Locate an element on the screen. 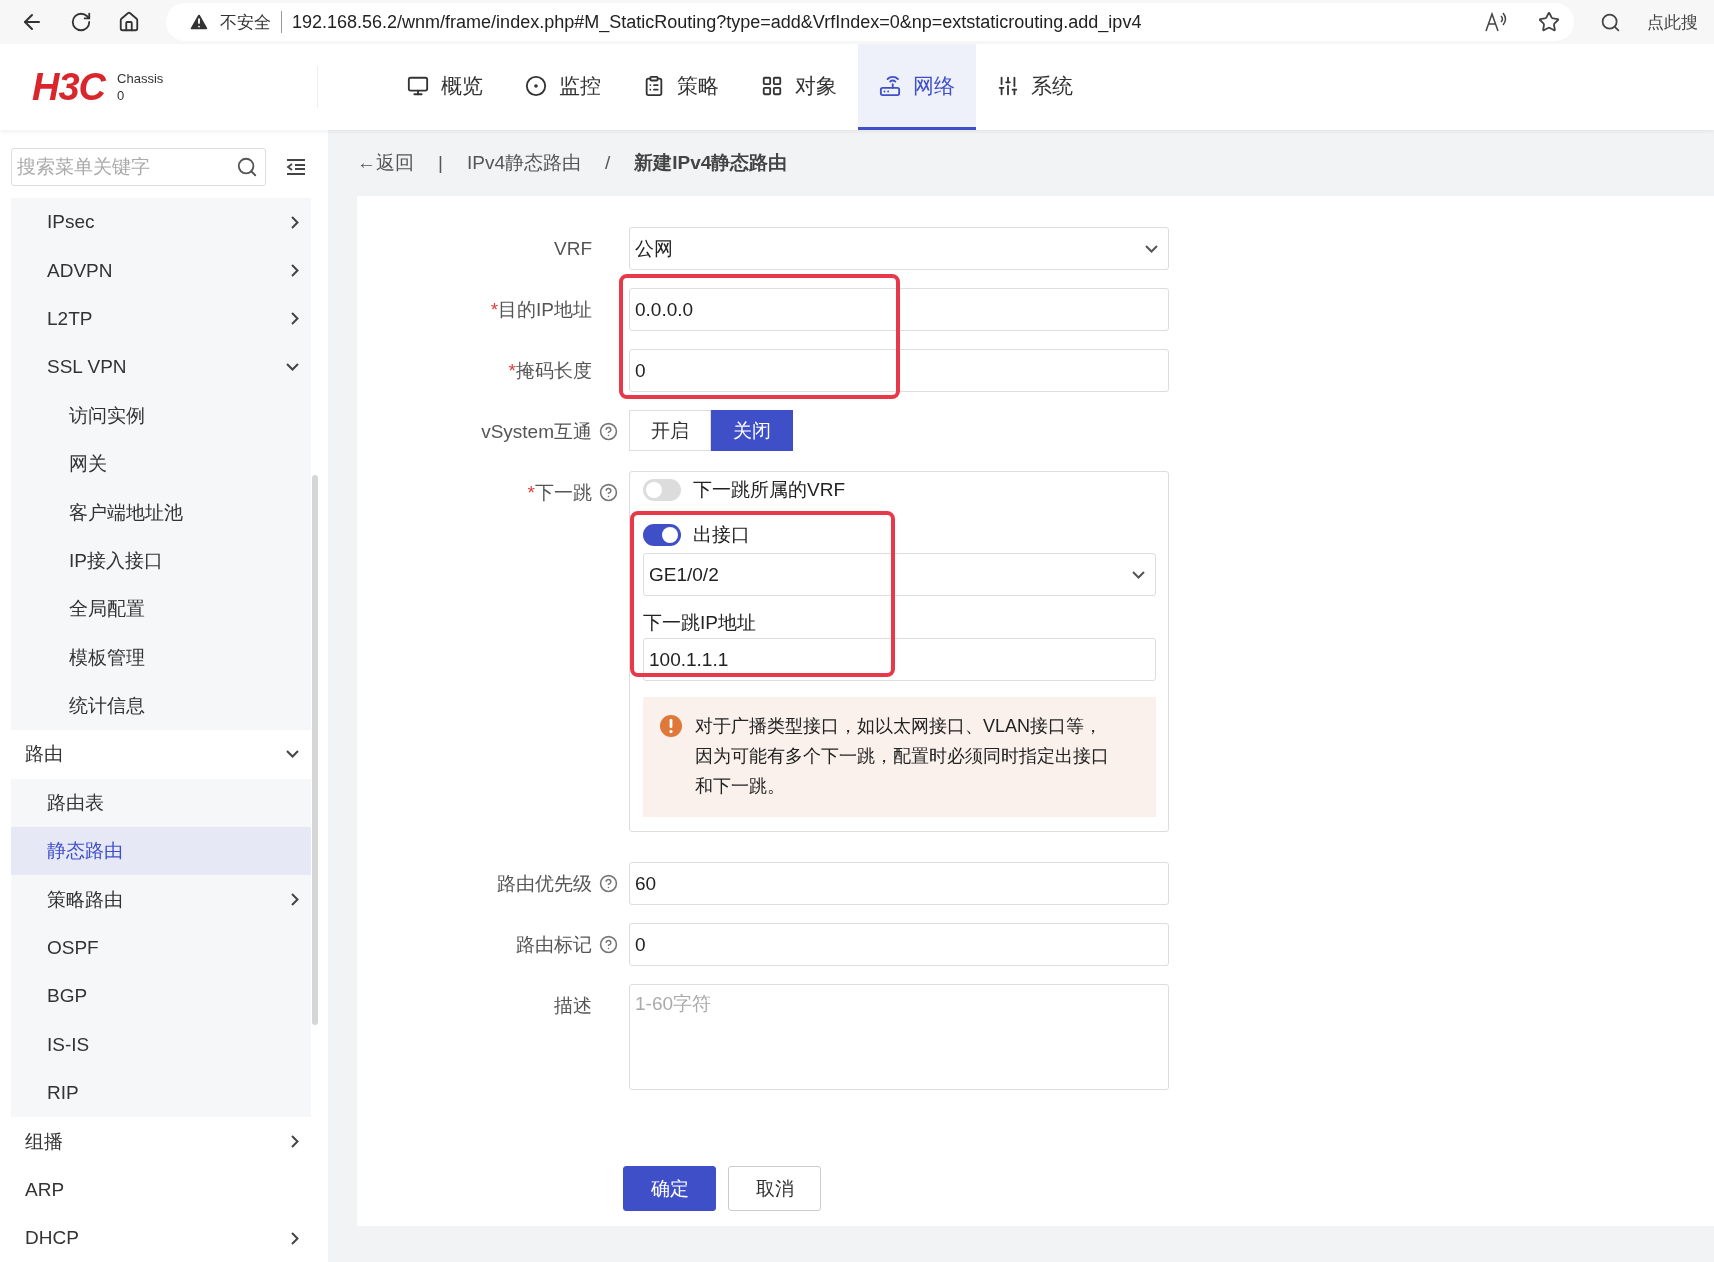  grid-icon is located at coordinates (772, 85).